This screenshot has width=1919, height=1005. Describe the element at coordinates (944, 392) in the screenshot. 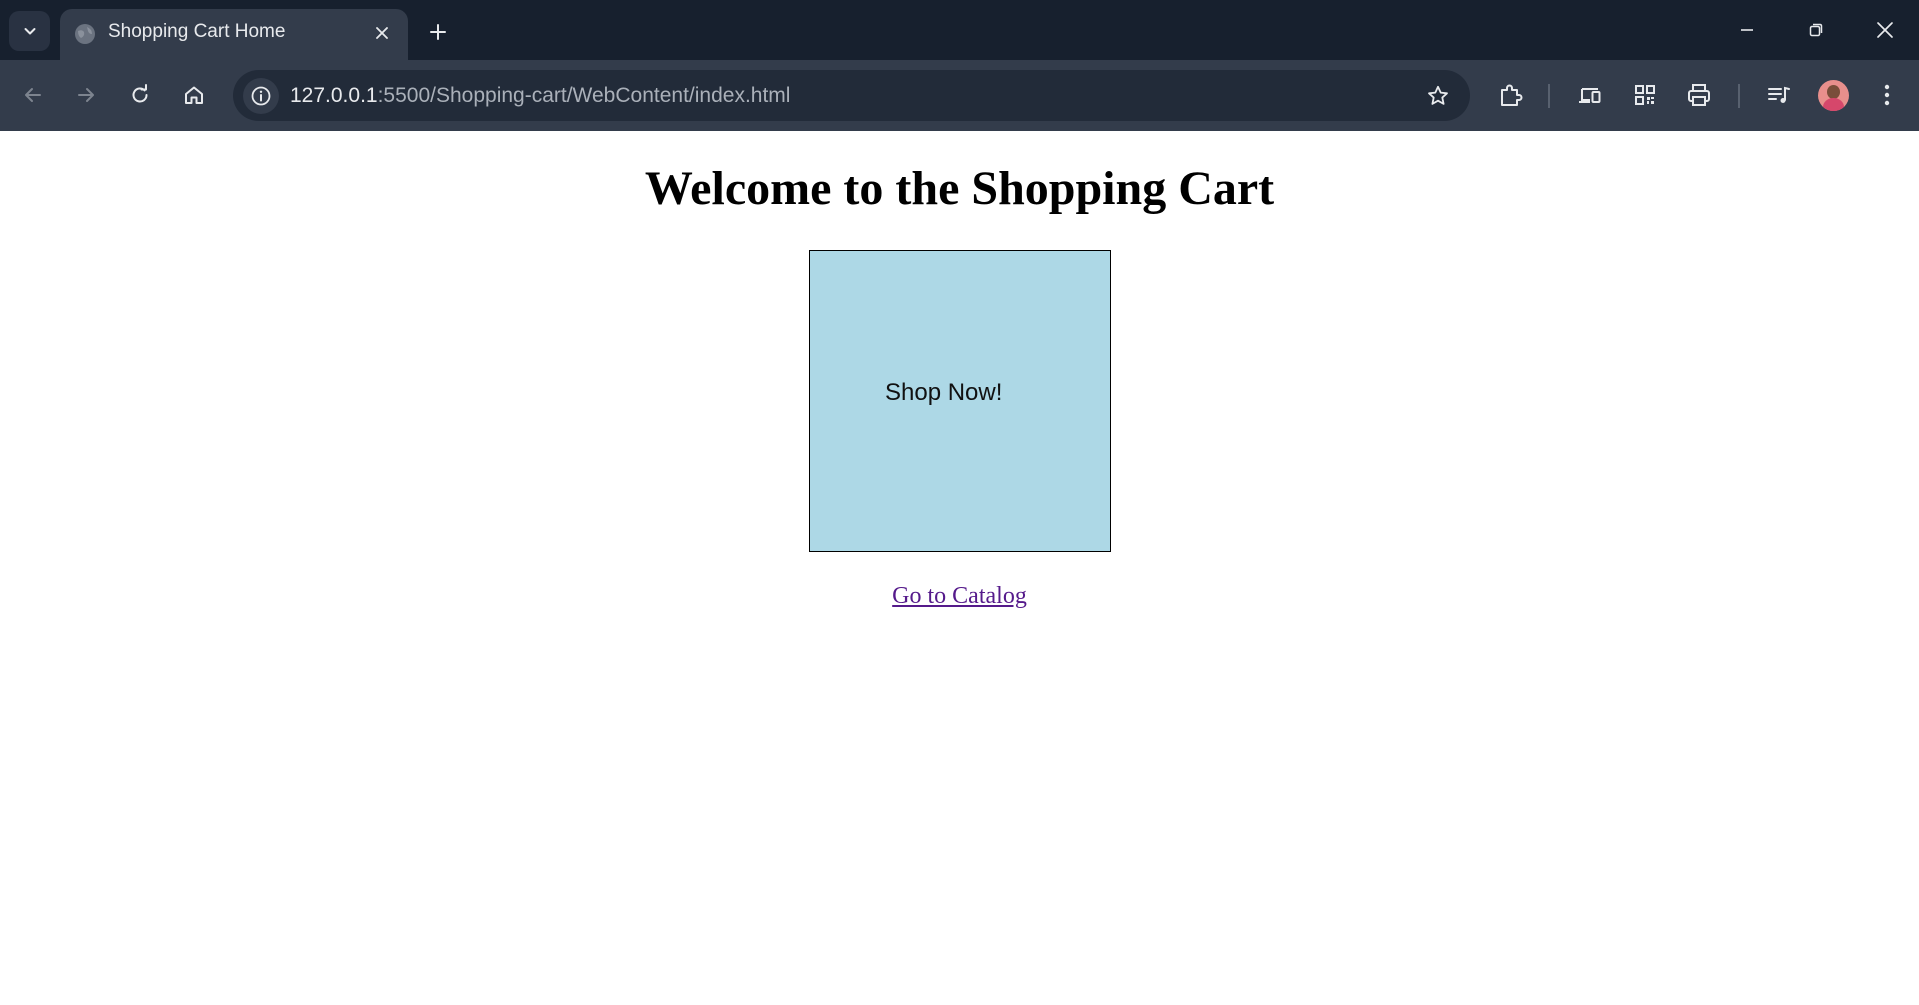

I see `shop-now-label: Shop Now!` at that location.